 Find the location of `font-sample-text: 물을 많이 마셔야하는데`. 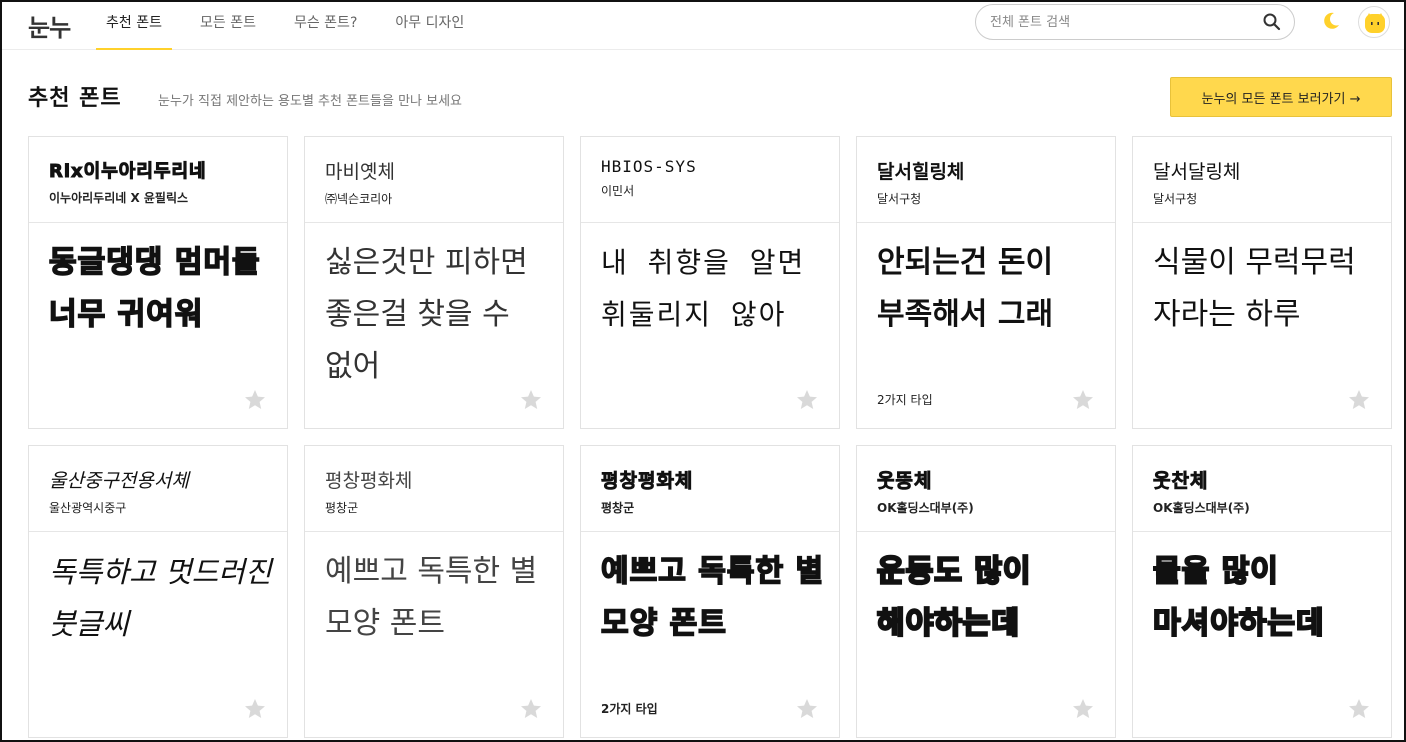

font-sample-text: 물을 많이 마셔야하는데 is located at coordinates (1238, 597).